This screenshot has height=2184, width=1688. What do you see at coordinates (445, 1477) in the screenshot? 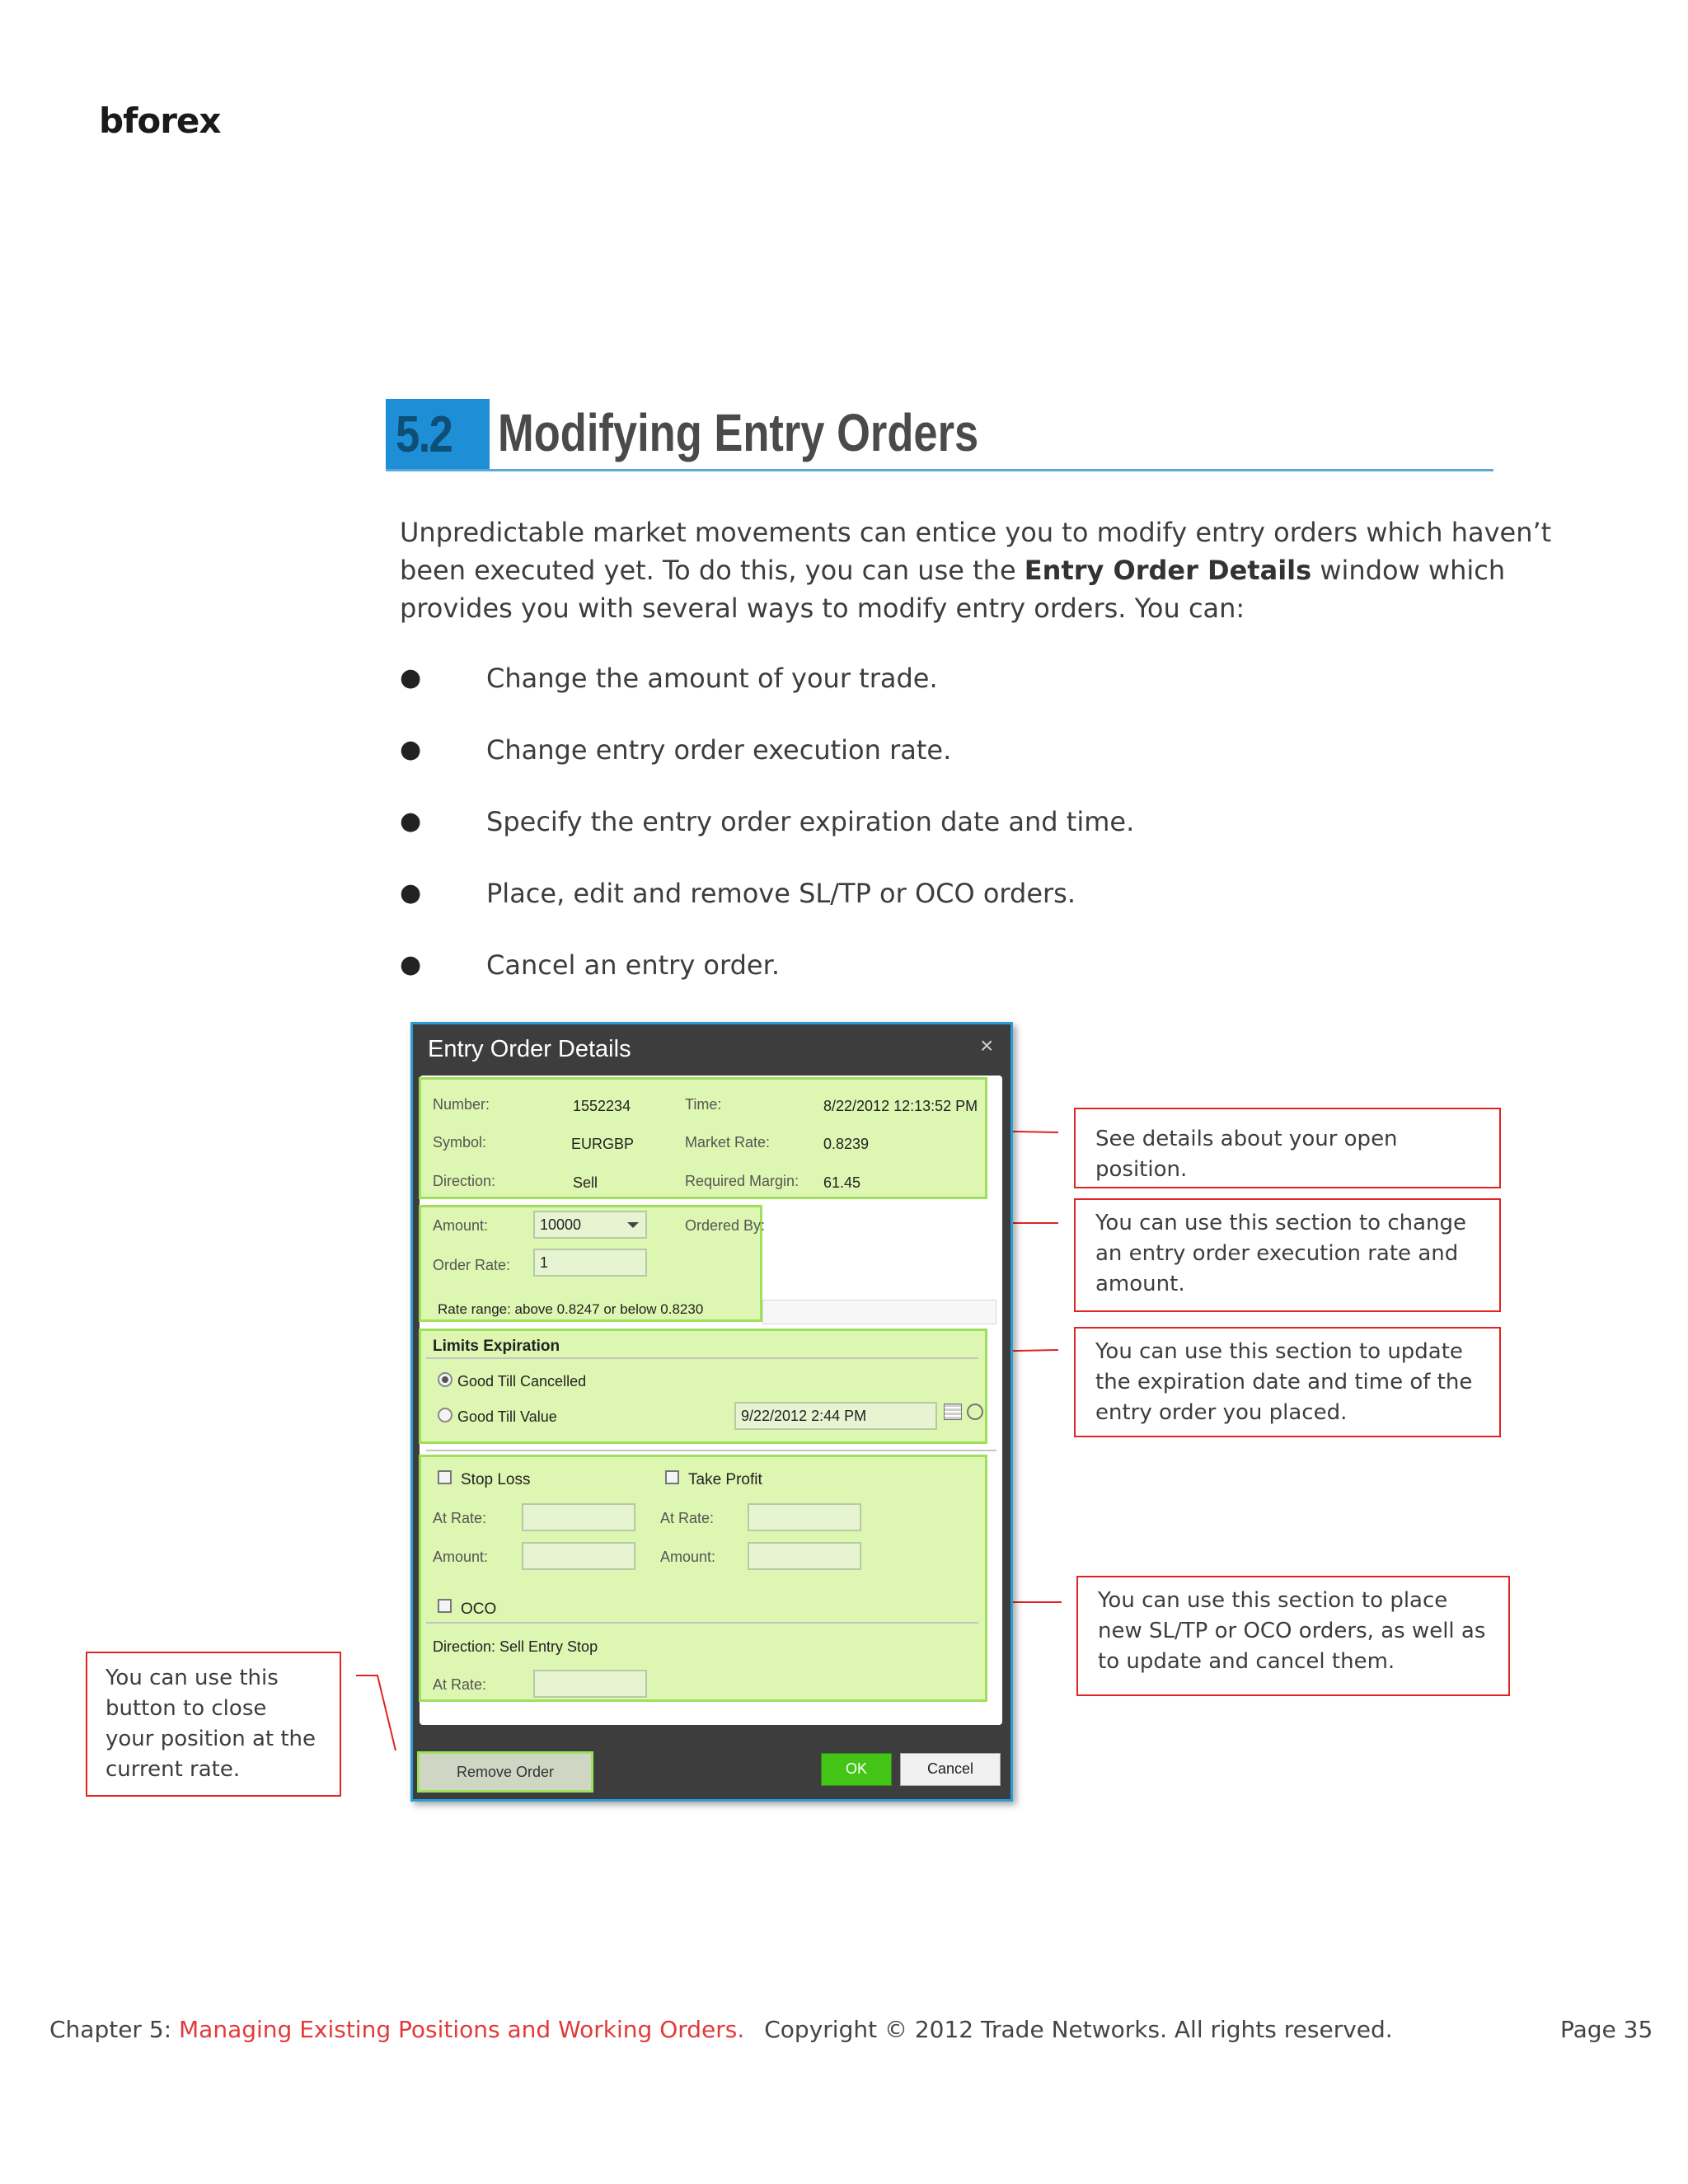
I see `stop-loss-checkbox` at bounding box center [445, 1477].